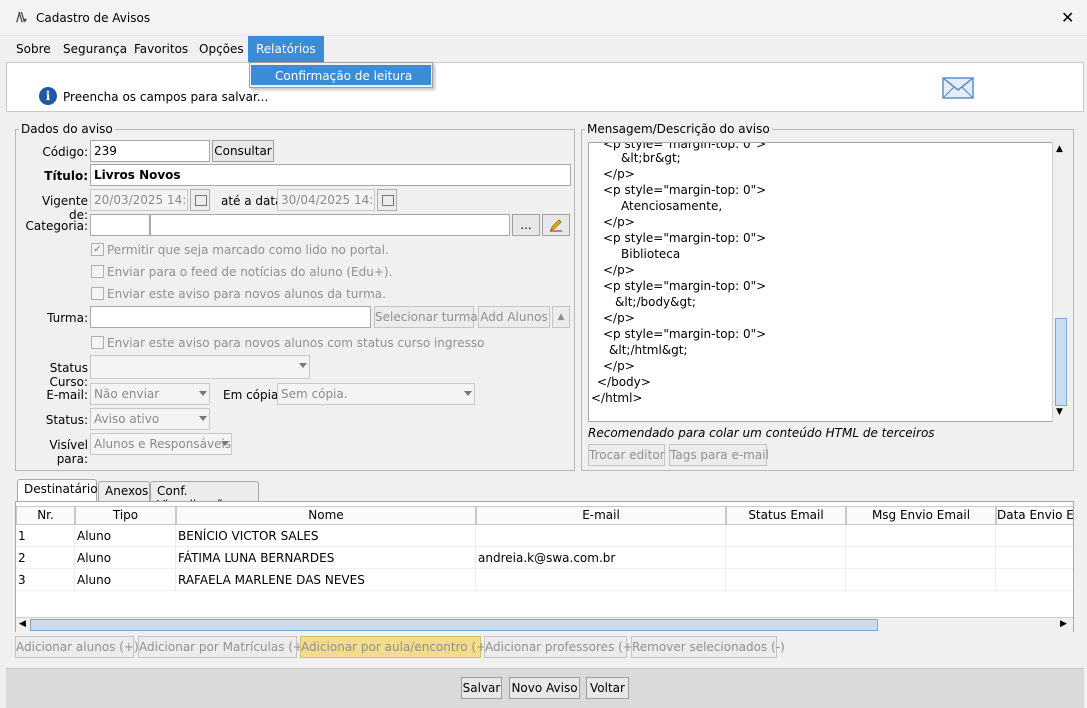 This screenshot has width=1087, height=708. Describe the element at coordinates (56, 226) in the screenshot. I see `categoria-label: Categoria:` at that location.